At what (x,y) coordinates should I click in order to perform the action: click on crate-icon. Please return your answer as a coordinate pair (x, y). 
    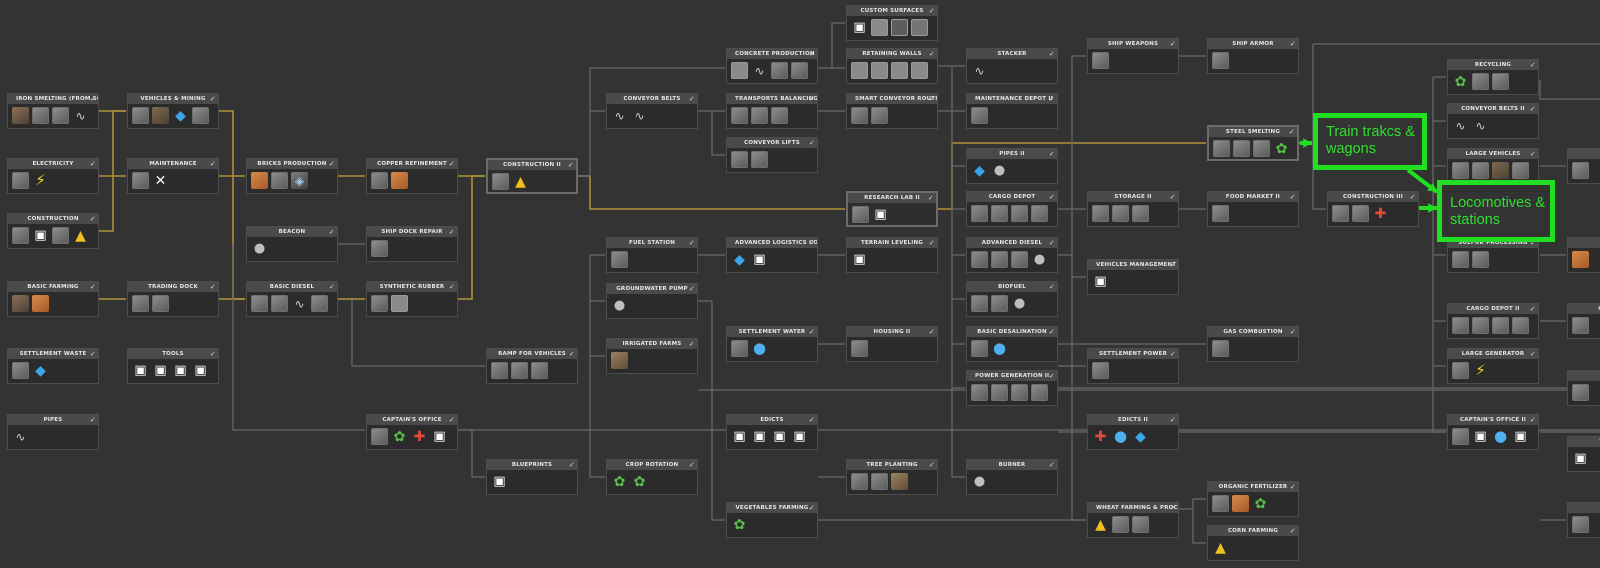
    Looking at the image, I should click on (619, 360).